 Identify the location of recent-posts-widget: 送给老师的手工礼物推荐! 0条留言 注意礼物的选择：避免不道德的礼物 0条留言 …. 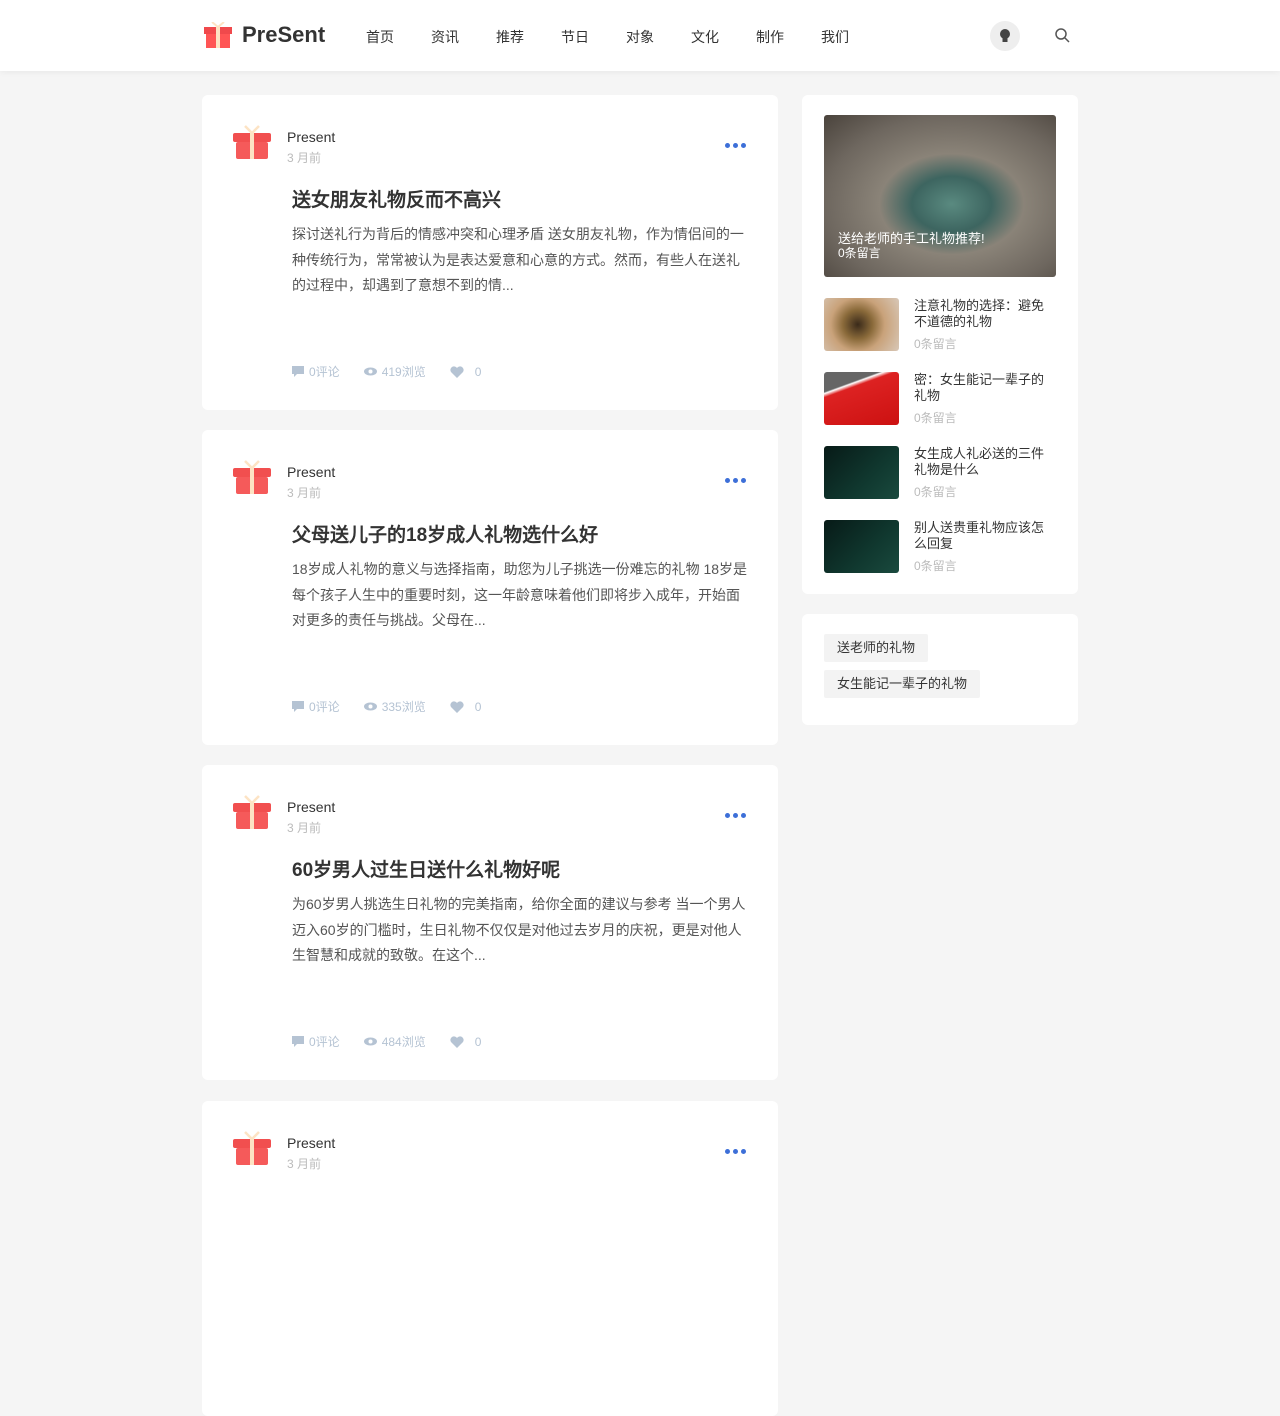
(940, 344).